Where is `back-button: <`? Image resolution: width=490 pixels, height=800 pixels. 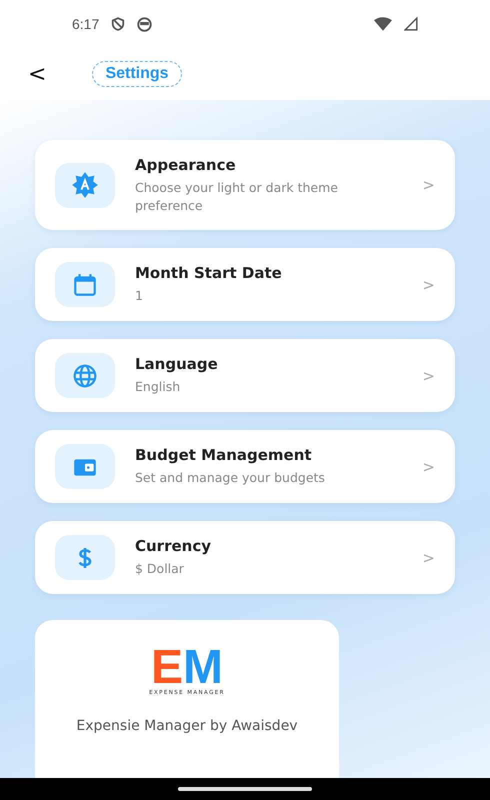 back-button: < is located at coordinates (37, 74).